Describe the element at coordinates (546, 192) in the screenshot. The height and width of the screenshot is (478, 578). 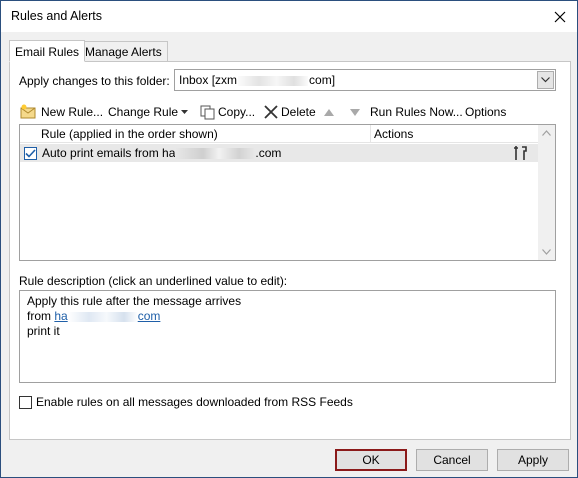
I see `rules-list-scrollbar` at that location.